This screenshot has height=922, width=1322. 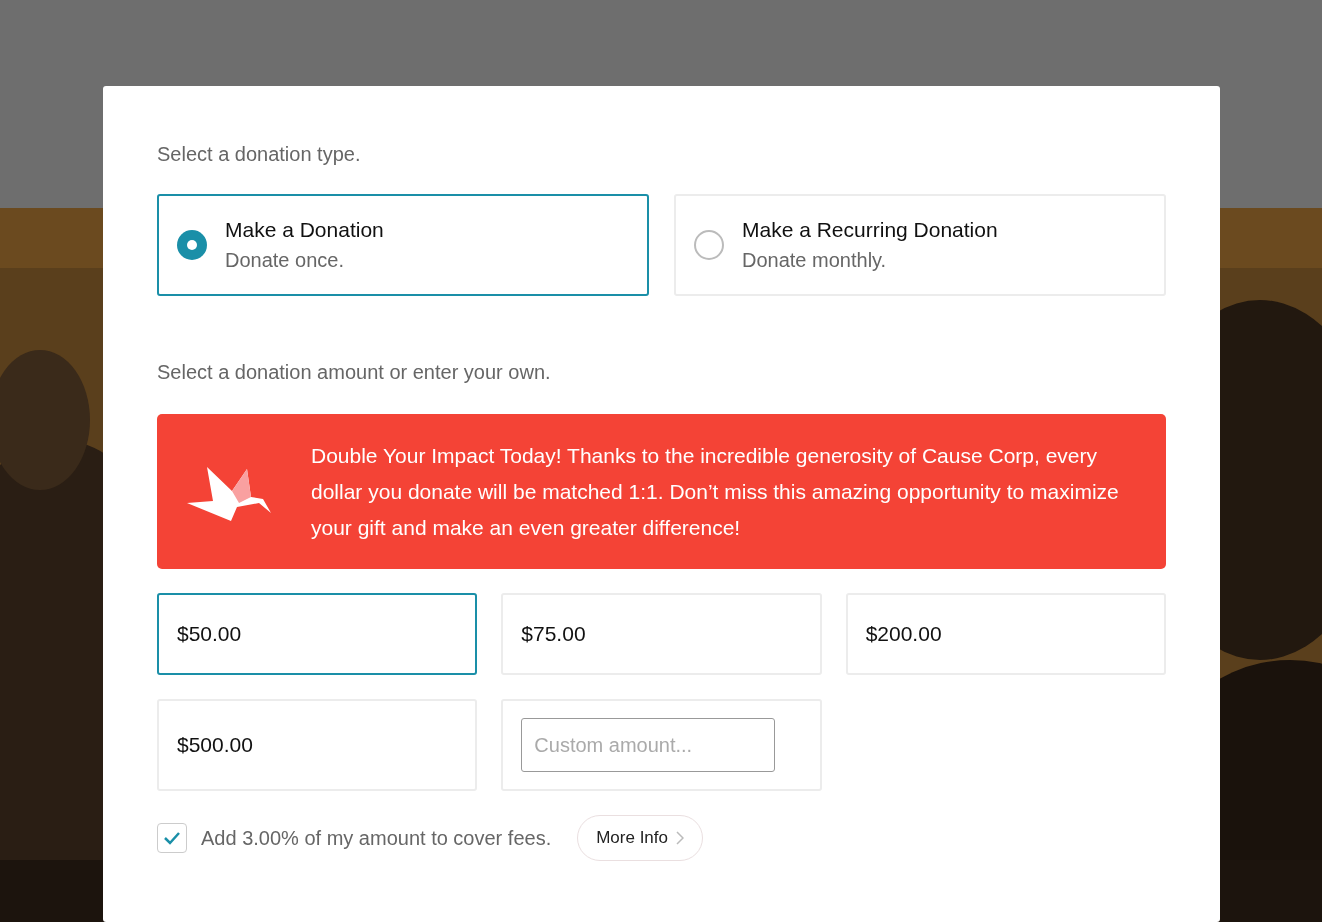 What do you see at coordinates (304, 230) in the screenshot?
I see `option-title: Make a Donation` at bounding box center [304, 230].